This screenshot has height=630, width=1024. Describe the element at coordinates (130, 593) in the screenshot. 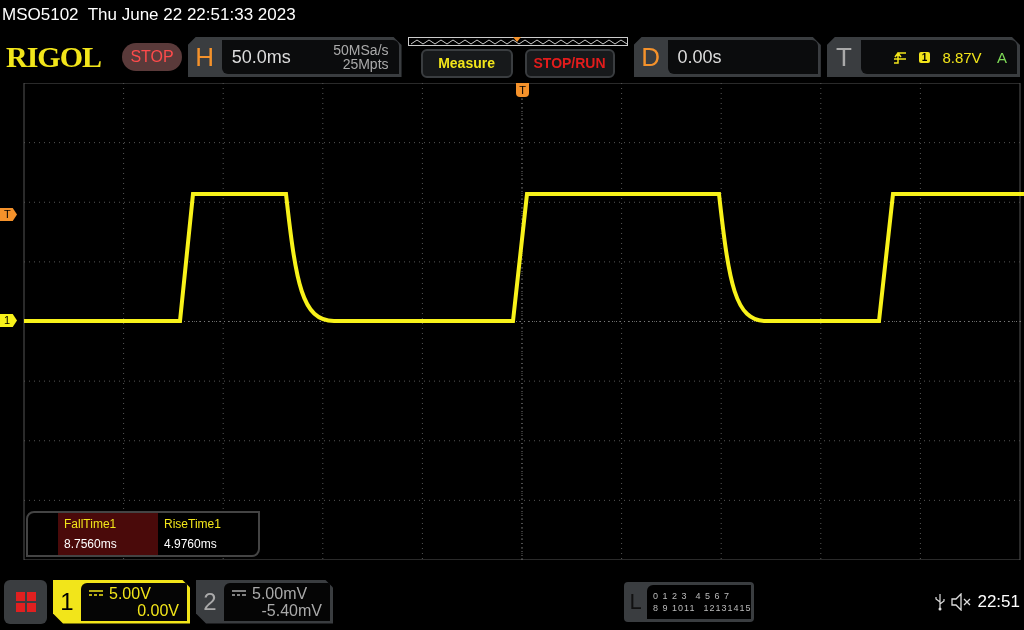

I see `channel-scale: 5.00V` at that location.